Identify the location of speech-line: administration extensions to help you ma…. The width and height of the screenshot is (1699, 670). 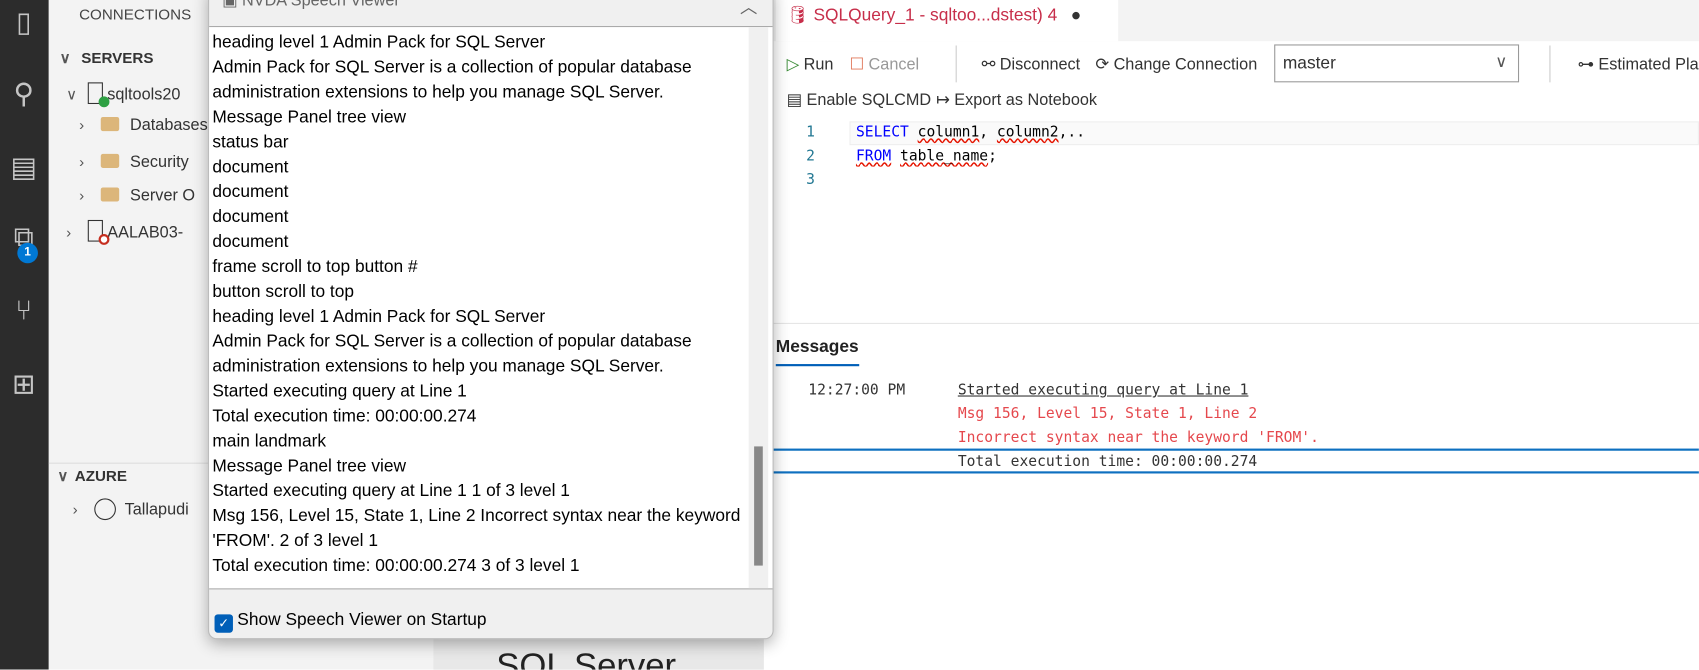
(438, 92).